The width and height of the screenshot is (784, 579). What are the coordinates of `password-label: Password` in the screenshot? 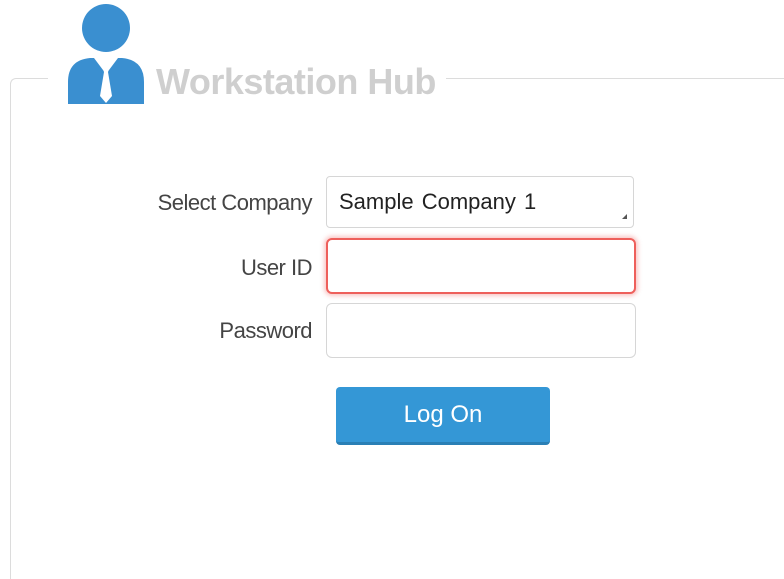 It's located at (265, 330).